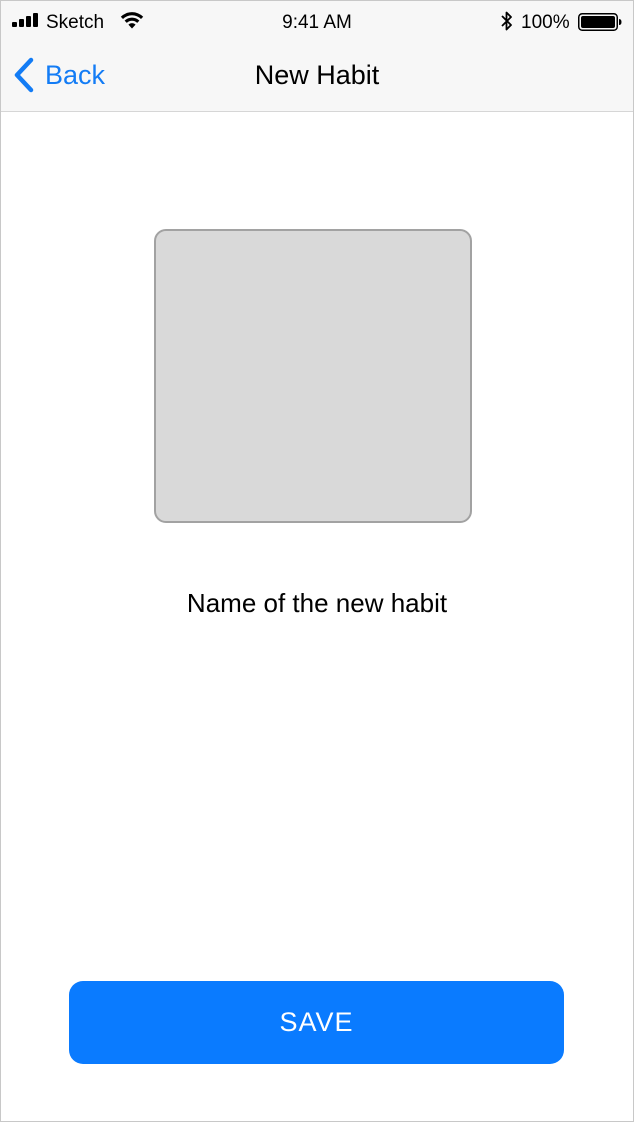 The image size is (634, 1122). Describe the element at coordinates (317, 603) in the screenshot. I see `habit-name-label: Name of the new habit` at that location.